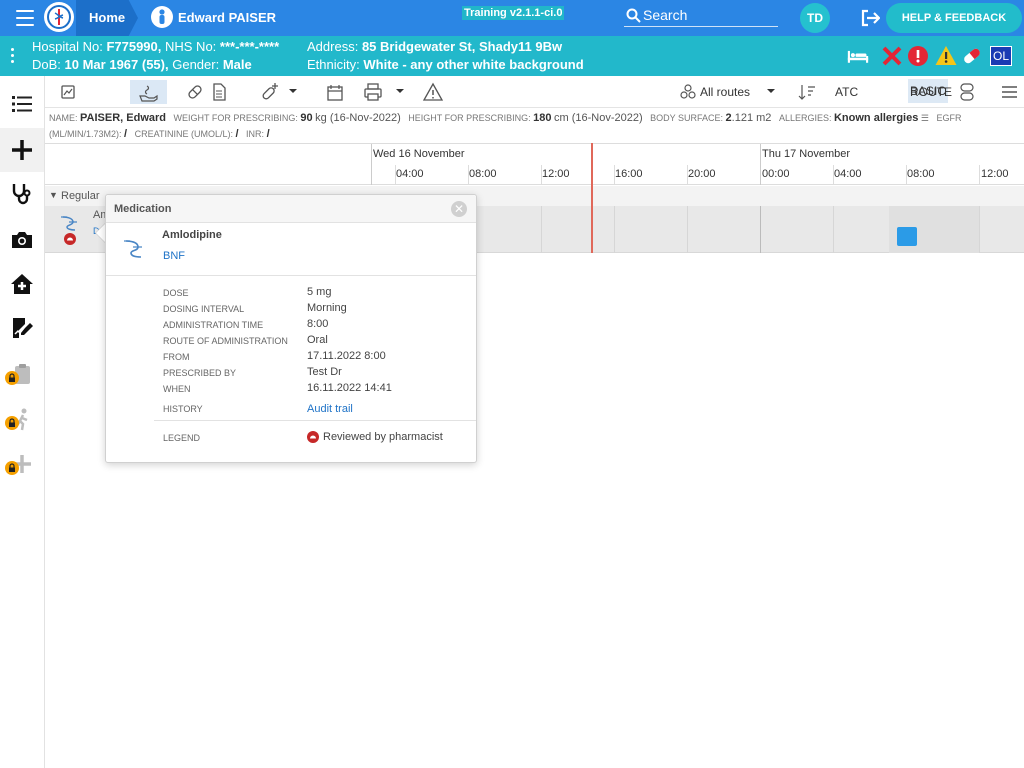 The height and width of the screenshot is (768, 1024). What do you see at coordinates (846, 92) in the screenshot?
I see `atc-button: ATC` at bounding box center [846, 92].